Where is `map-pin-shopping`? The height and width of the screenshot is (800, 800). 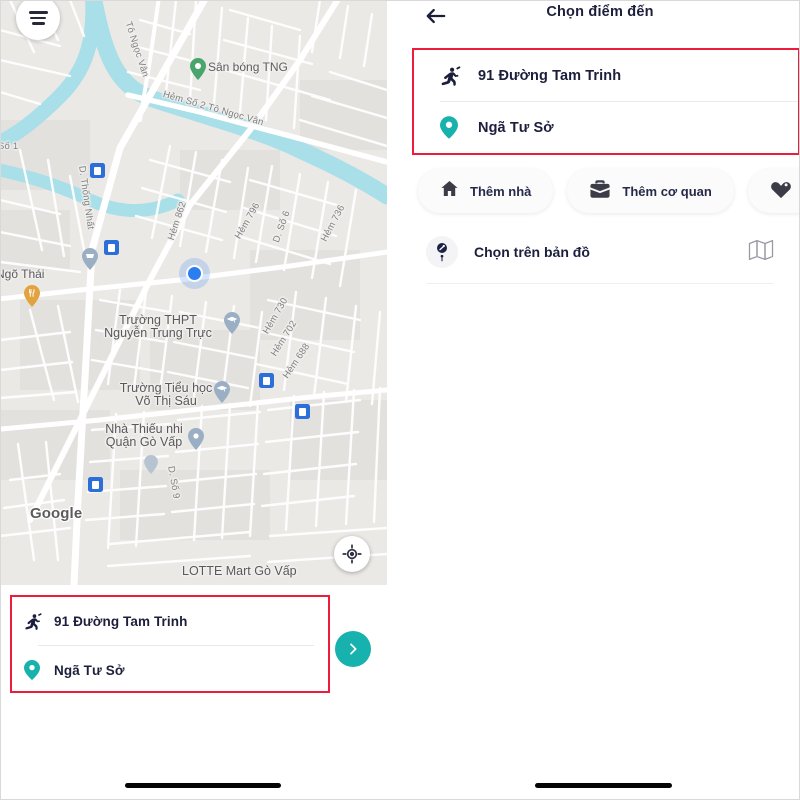
map-pin-shopping is located at coordinates (90, 259).